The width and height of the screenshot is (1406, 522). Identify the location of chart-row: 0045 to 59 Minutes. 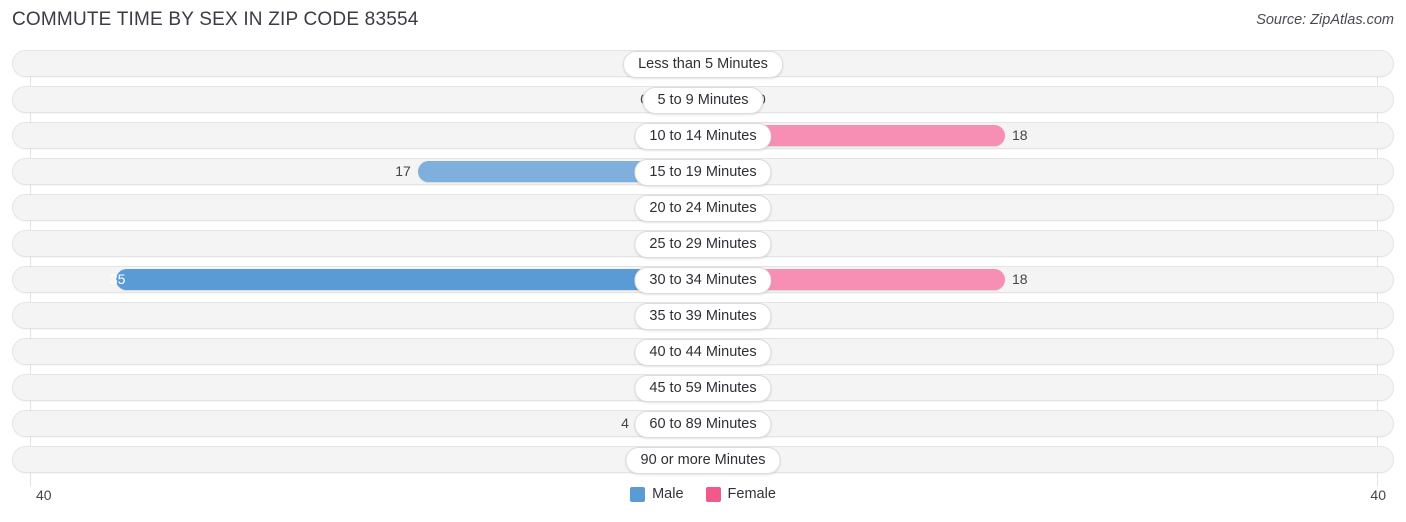
(703, 388).